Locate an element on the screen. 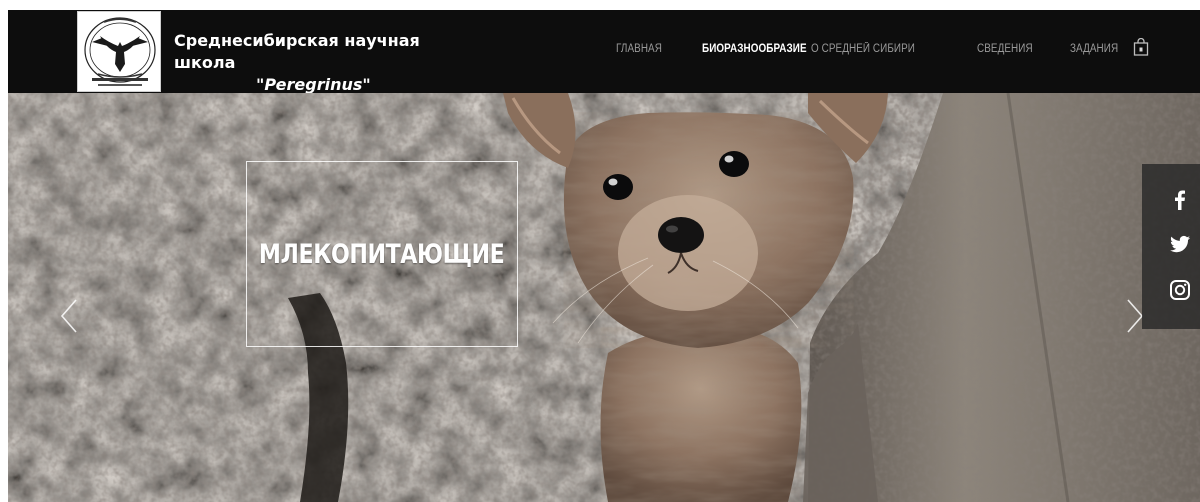  cart-button is located at coordinates (1141, 46).